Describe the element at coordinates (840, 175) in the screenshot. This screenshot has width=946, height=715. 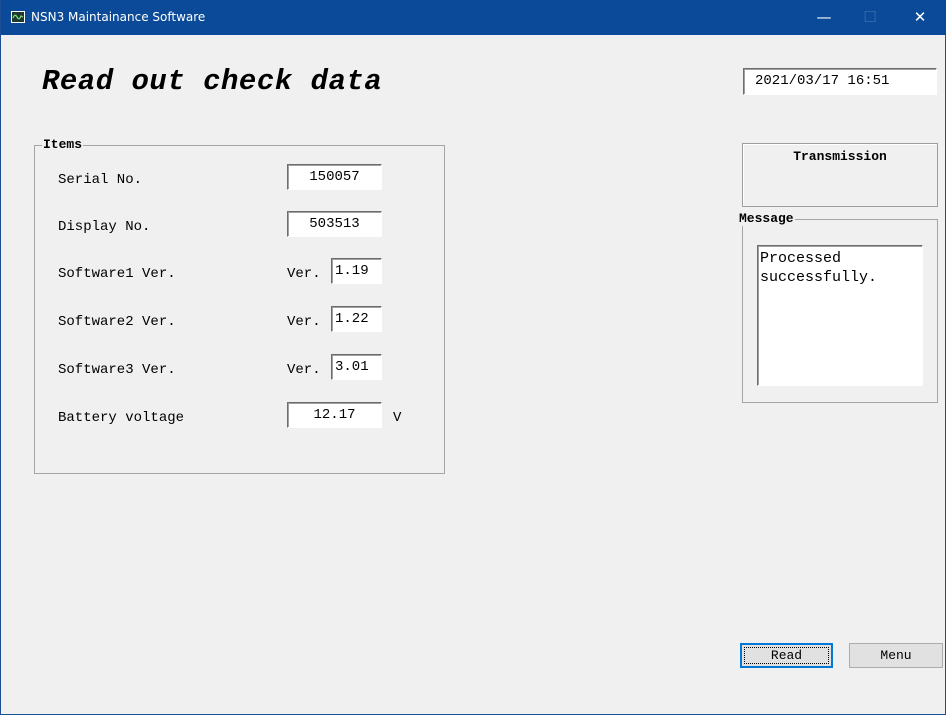
I see `transmission-indicator: Transmission` at that location.